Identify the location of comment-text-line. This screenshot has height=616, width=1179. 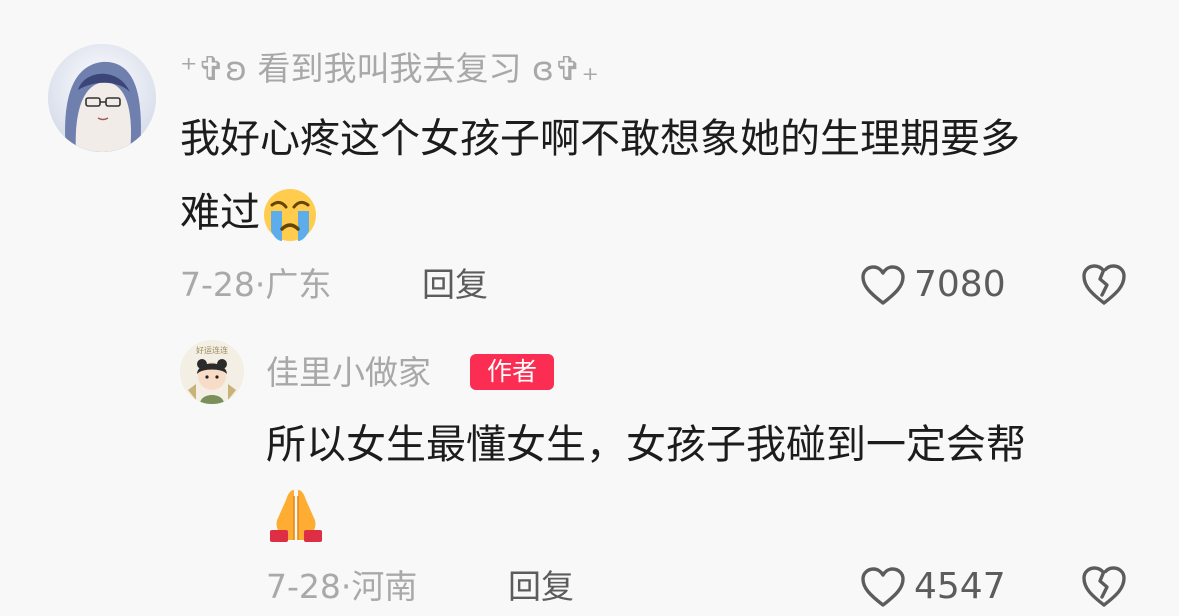
(296, 513).